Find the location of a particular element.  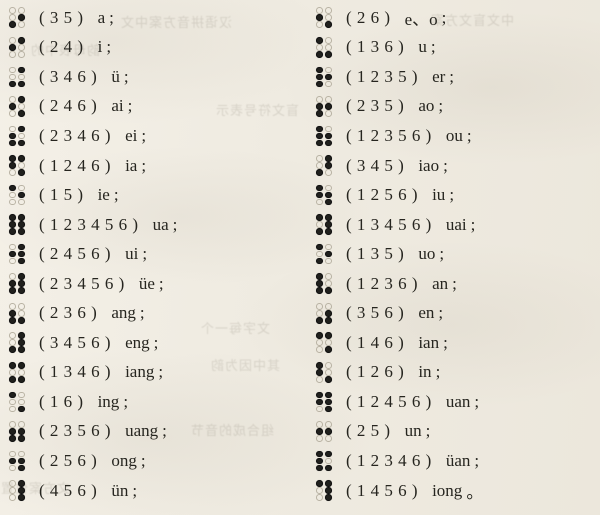

pinyin-final-label: iao is located at coordinates (429, 165).